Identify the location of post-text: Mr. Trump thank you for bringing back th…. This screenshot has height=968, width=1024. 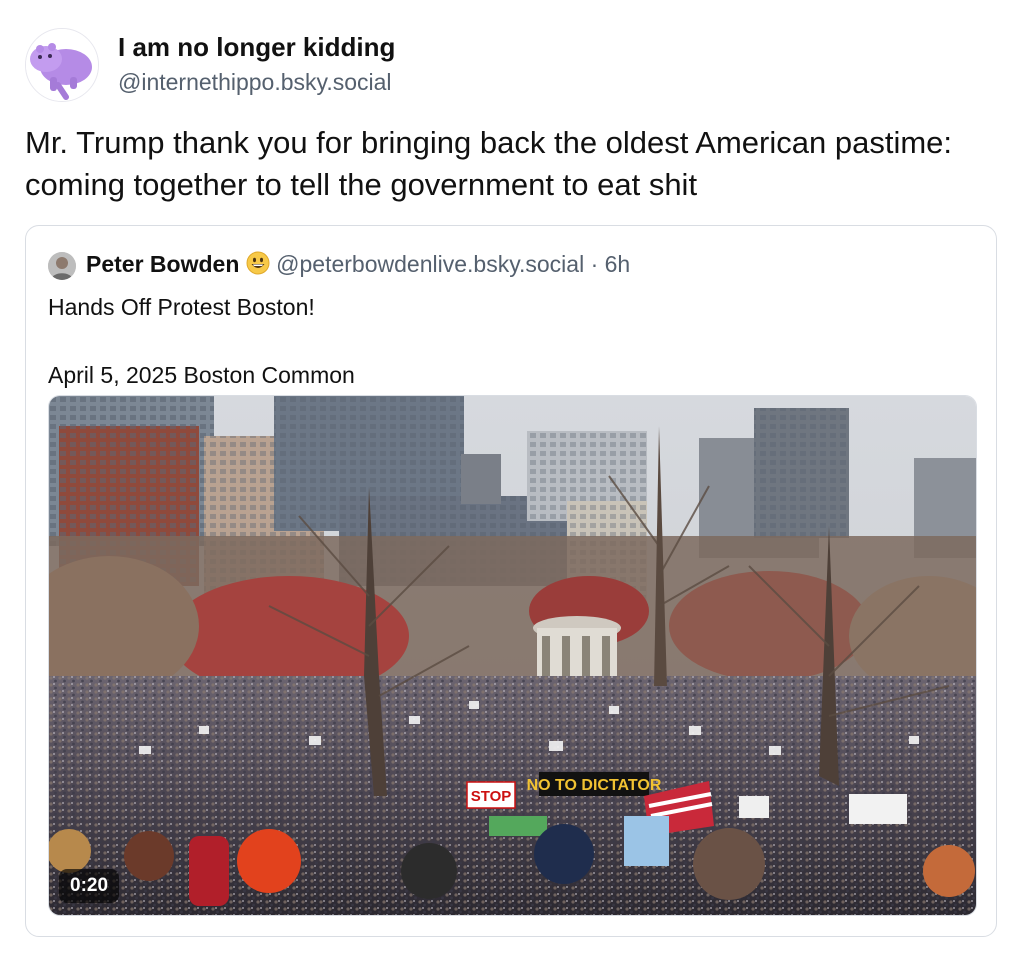
(489, 163).